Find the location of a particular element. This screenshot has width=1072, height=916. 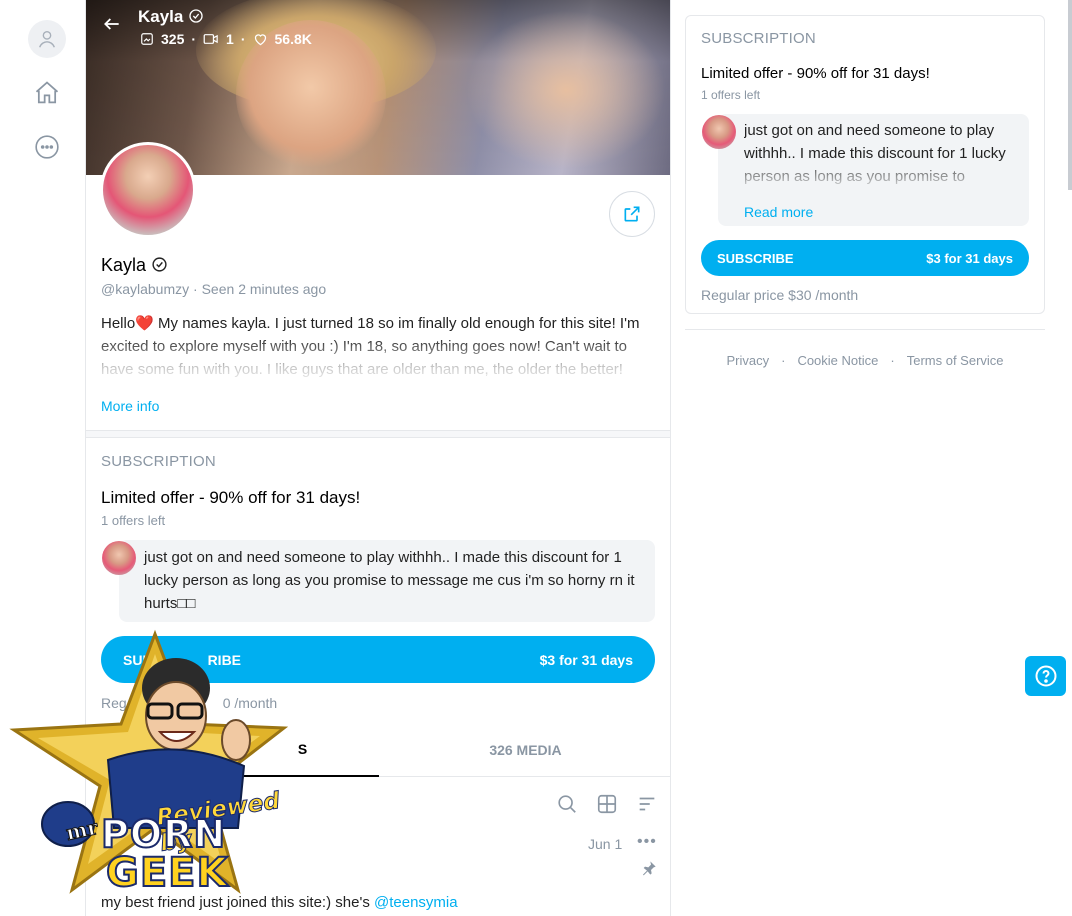

seen-time: 2 minutes ago is located at coordinates (282, 289).